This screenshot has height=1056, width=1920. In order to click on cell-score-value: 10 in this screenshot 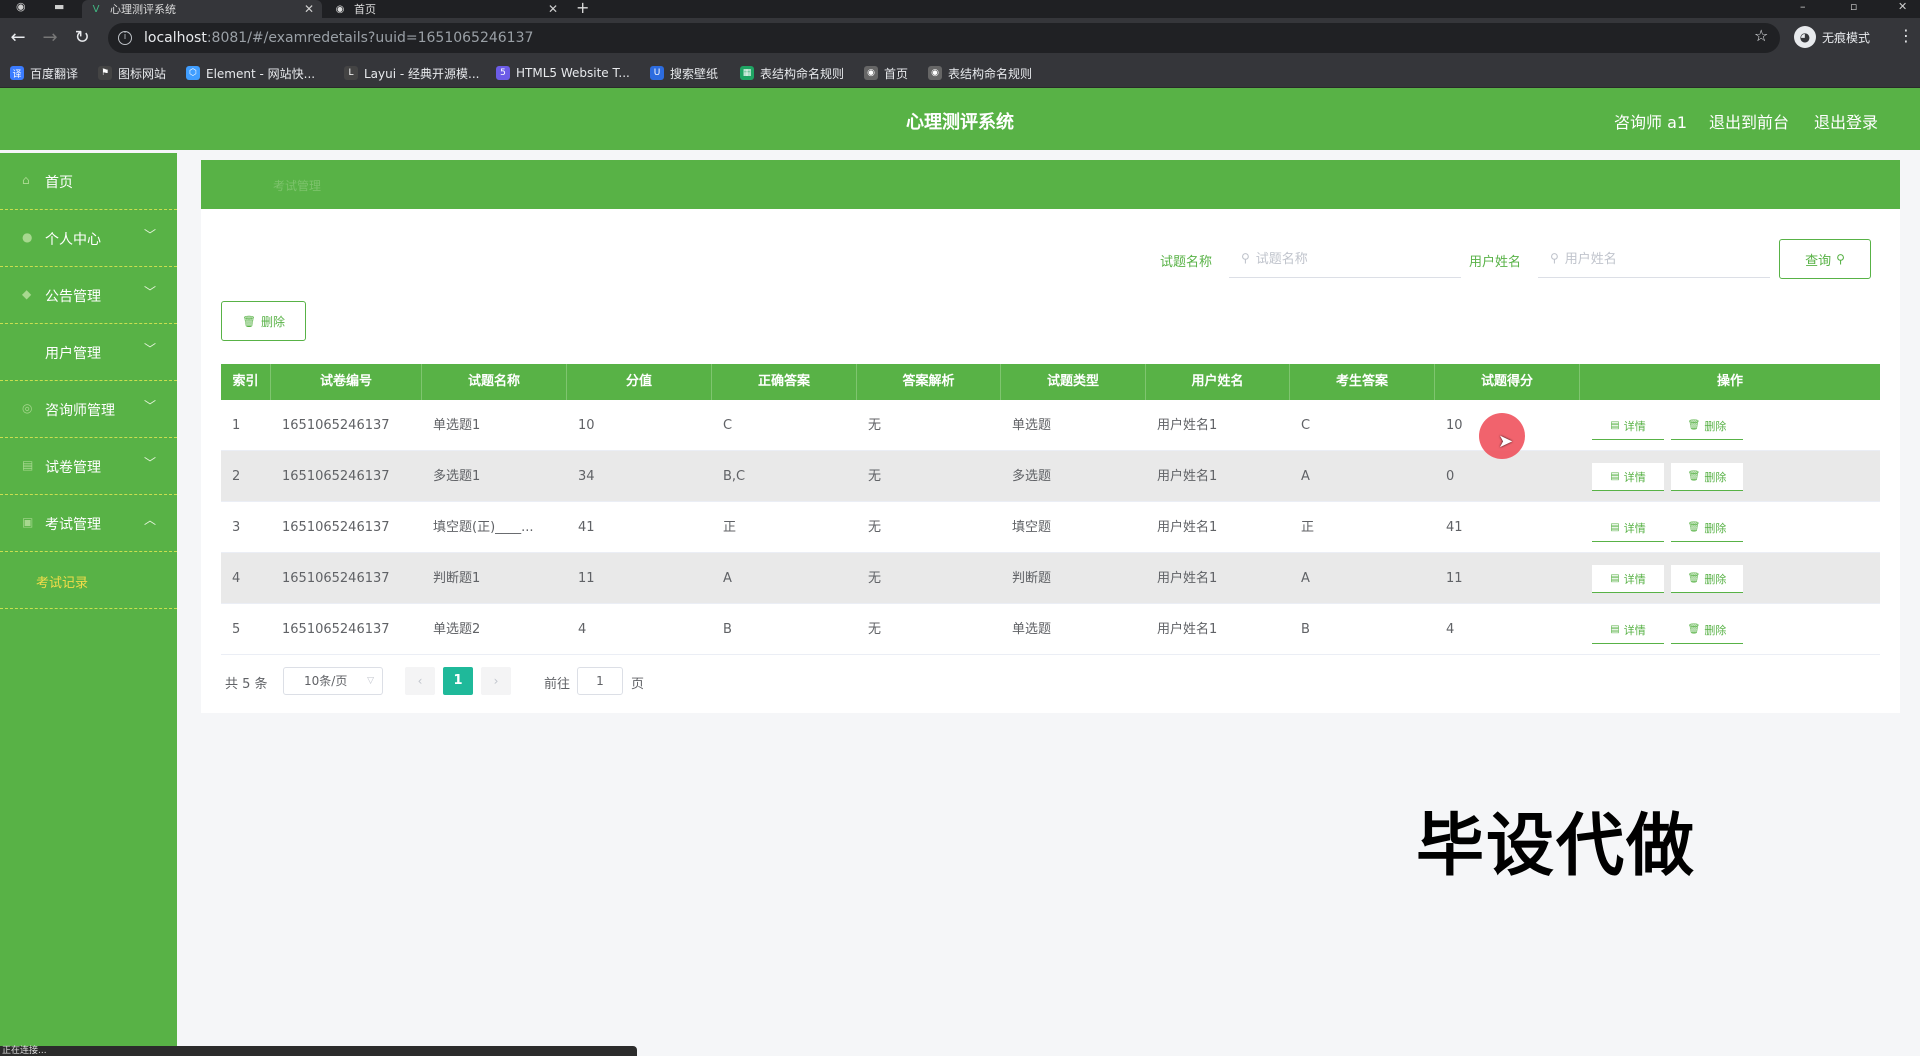, I will do `click(586, 425)`.